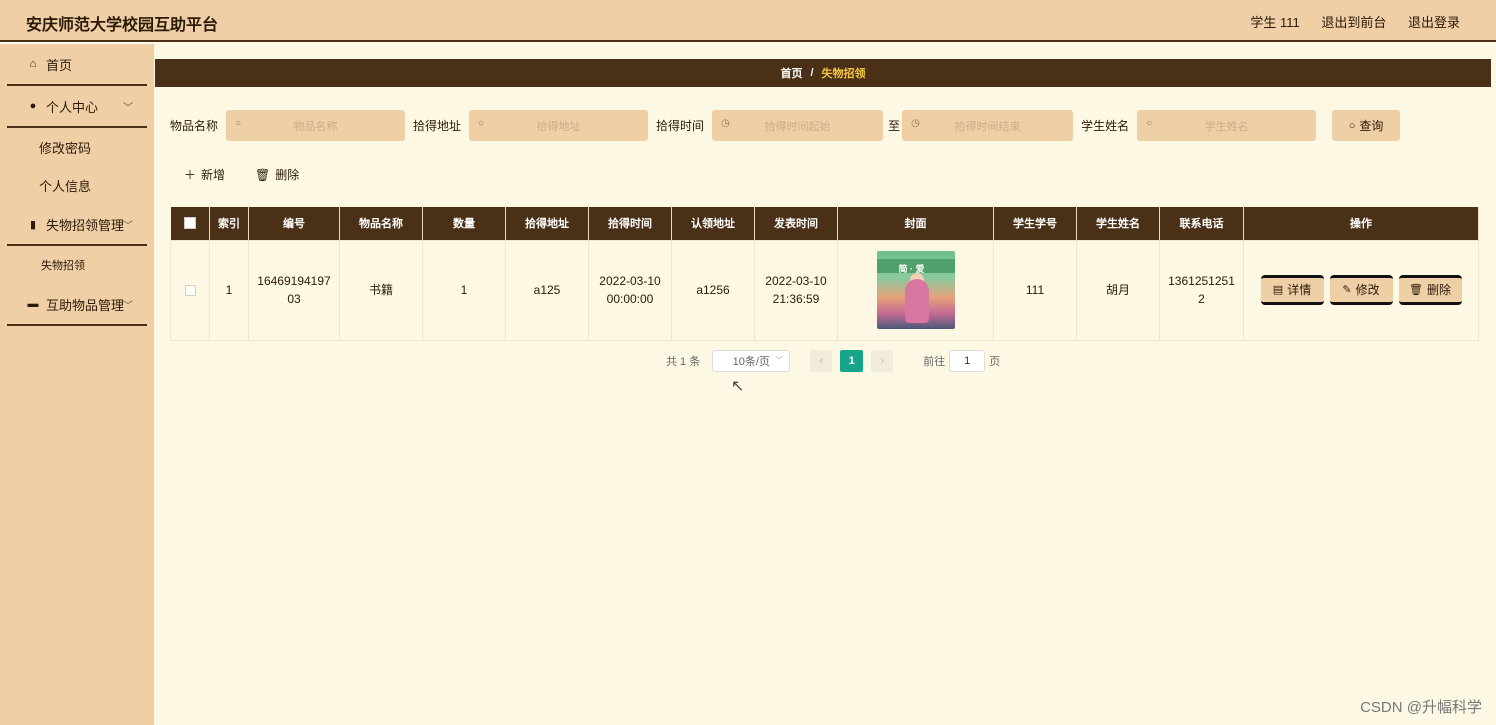 The width and height of the screenshot is (1496, 725). Describe the element at coordinates (1421, 707) in the screenshot. I see `watermark: CSDN @升幅科学` at that location.